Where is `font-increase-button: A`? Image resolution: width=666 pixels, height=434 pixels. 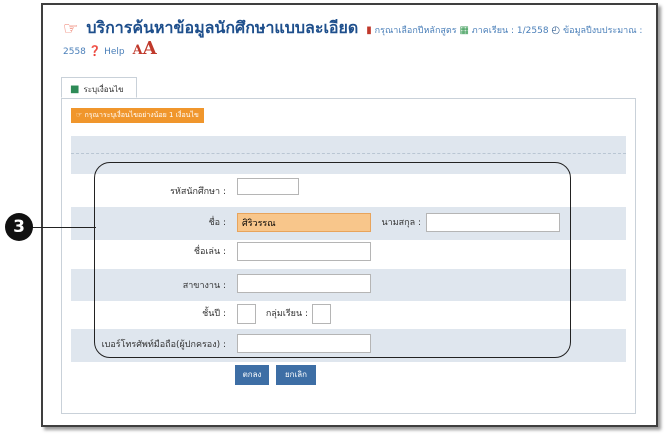 font-increase-button: A is located at coordinates (150, 48).